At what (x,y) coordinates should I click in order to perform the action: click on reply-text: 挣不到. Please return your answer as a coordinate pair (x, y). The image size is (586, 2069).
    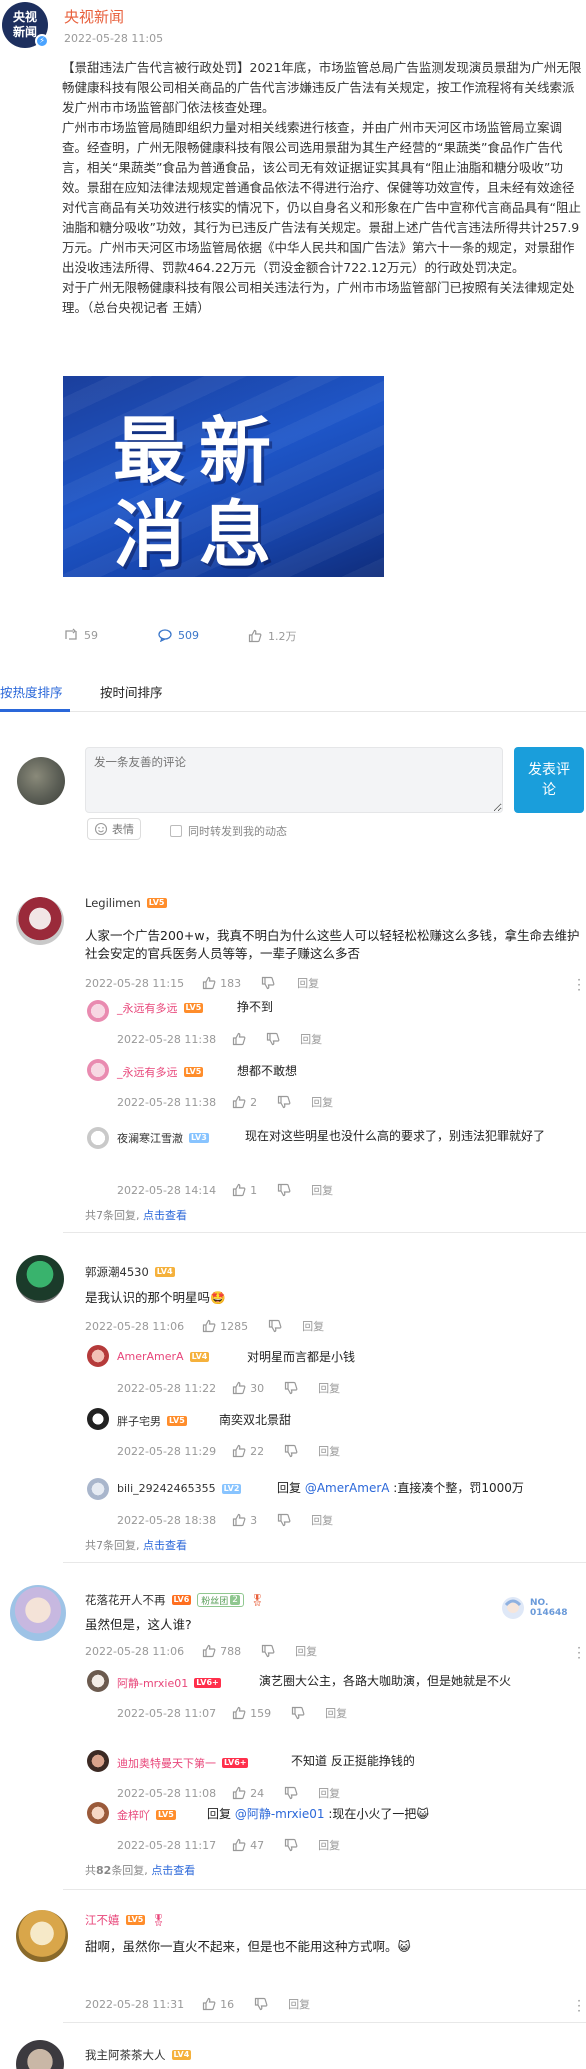
    Looking at the image, I should click on (255, 1007).